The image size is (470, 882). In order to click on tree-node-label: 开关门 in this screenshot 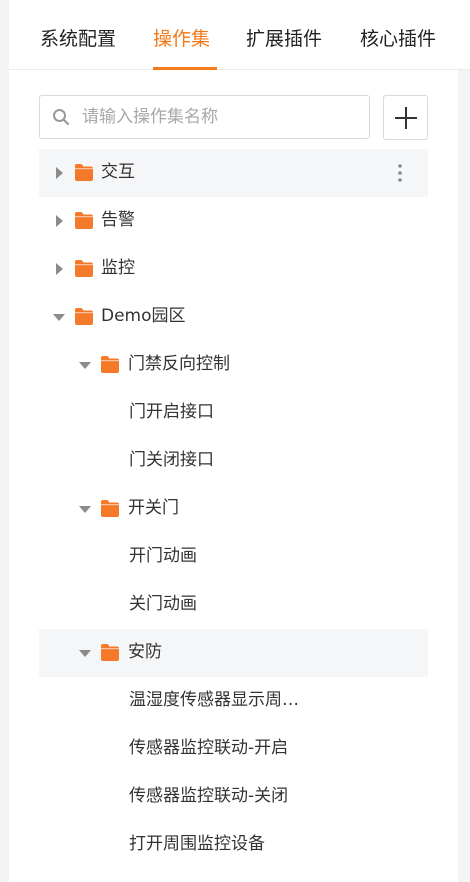, I will do `click(153, 508)`.